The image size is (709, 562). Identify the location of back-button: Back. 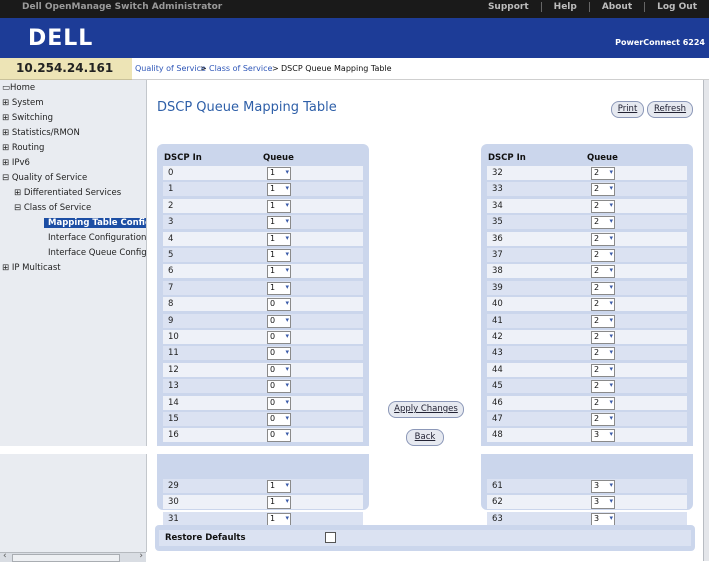
(425, 437).